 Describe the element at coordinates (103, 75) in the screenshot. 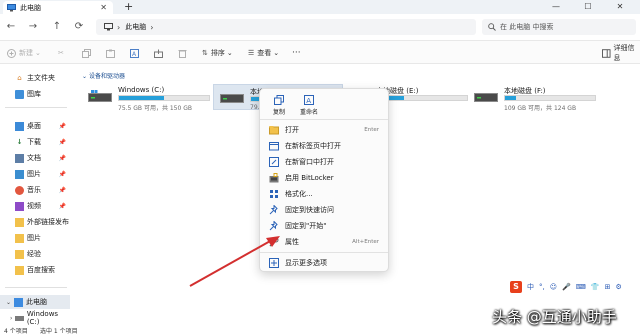

I see `group-header: ⌄ 设备和驱动器` at that location.